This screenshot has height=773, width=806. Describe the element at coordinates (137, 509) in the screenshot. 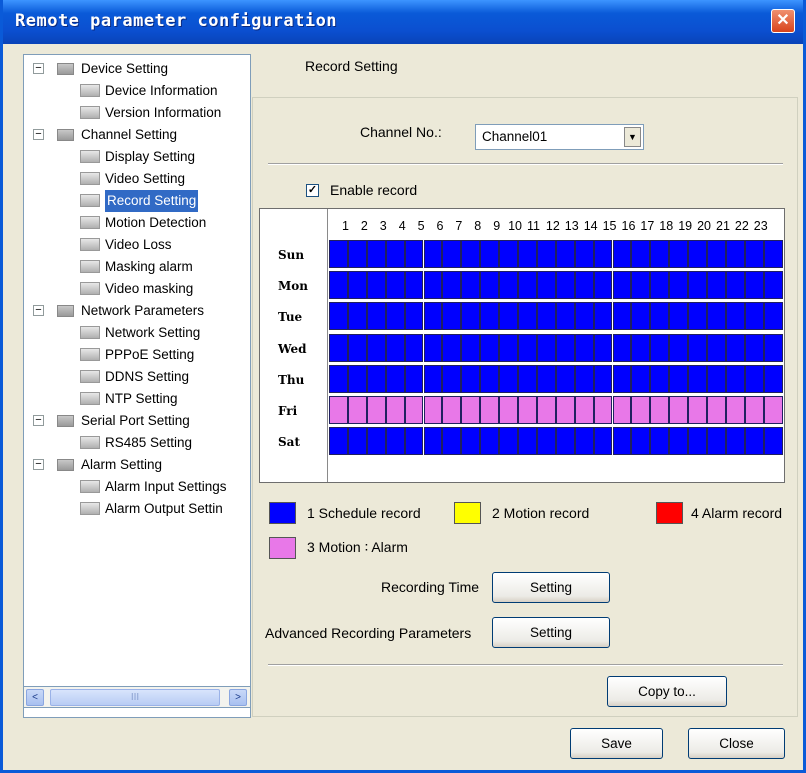

I see `tree-node-item: Alarm Output Settin` at that location.